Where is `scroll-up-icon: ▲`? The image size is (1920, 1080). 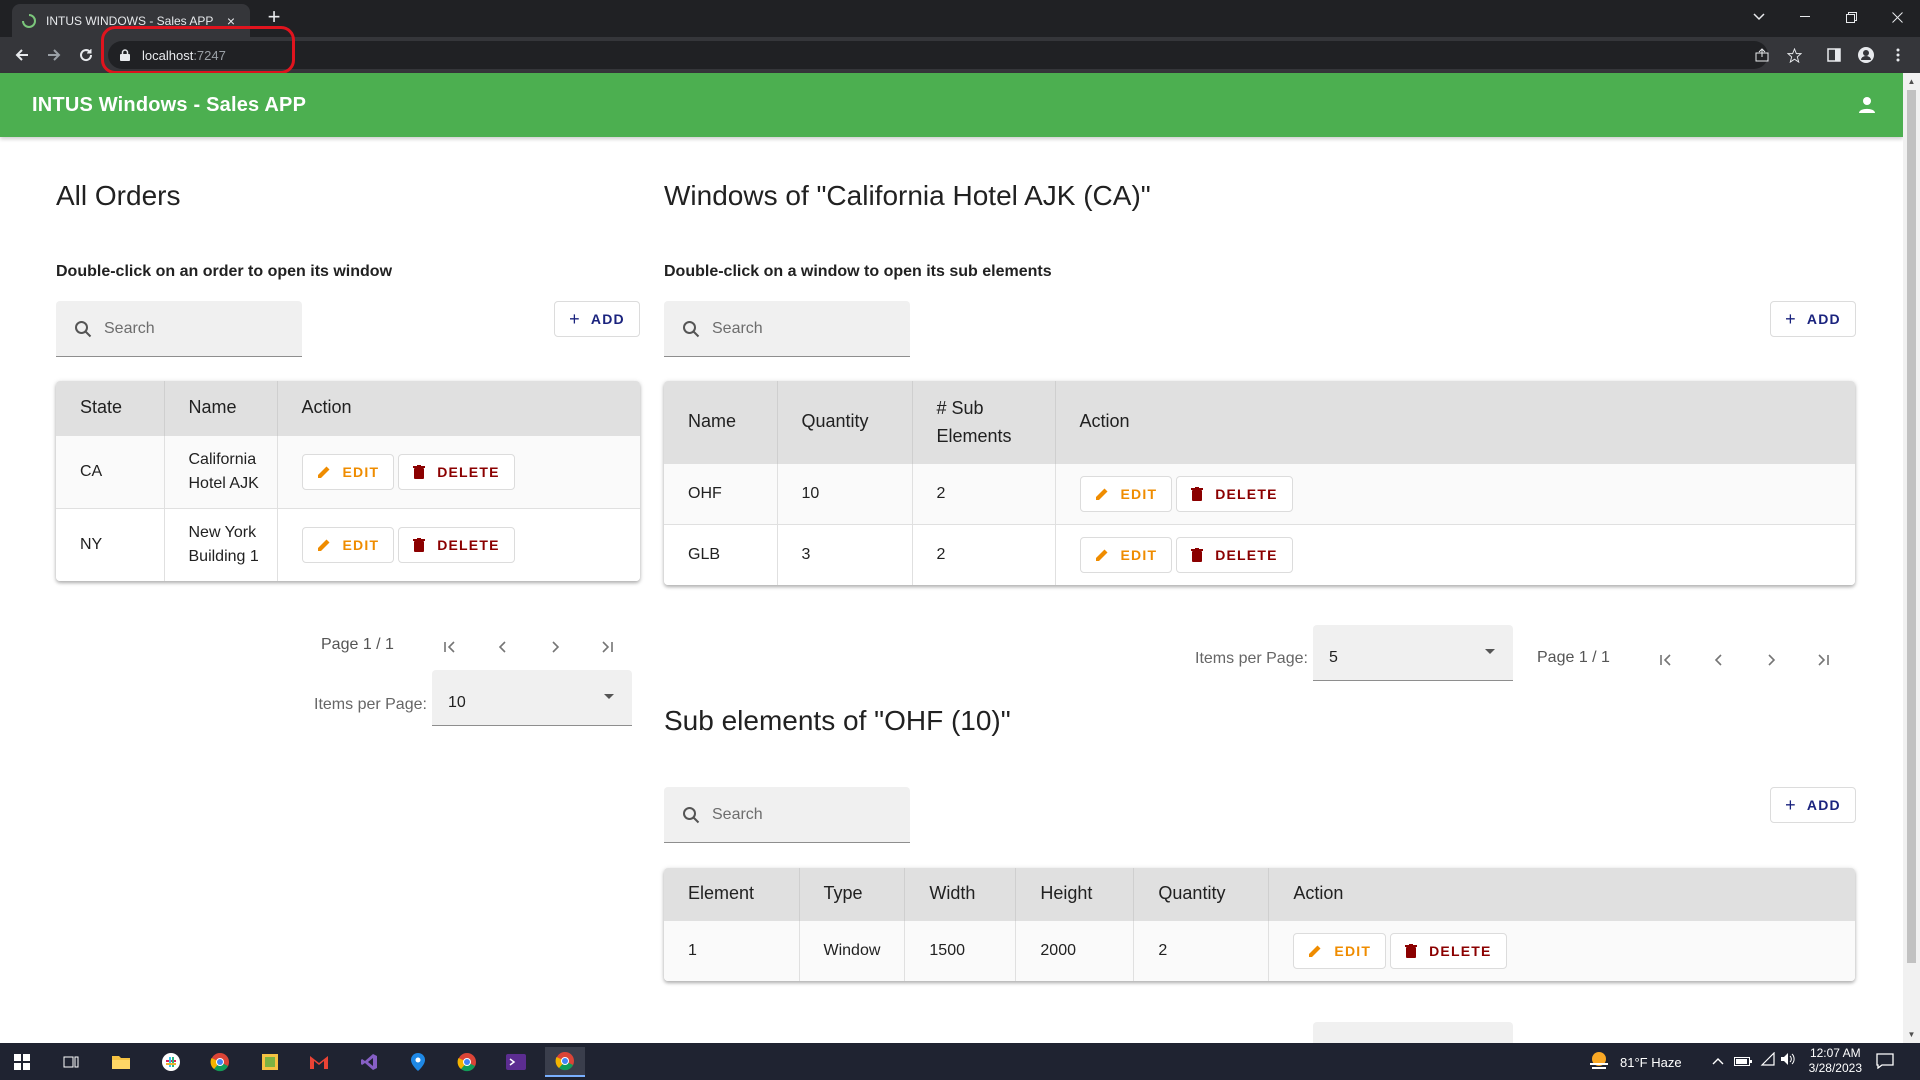 scroll-up-icon: ▲ is located at coordinates (1911, 81).